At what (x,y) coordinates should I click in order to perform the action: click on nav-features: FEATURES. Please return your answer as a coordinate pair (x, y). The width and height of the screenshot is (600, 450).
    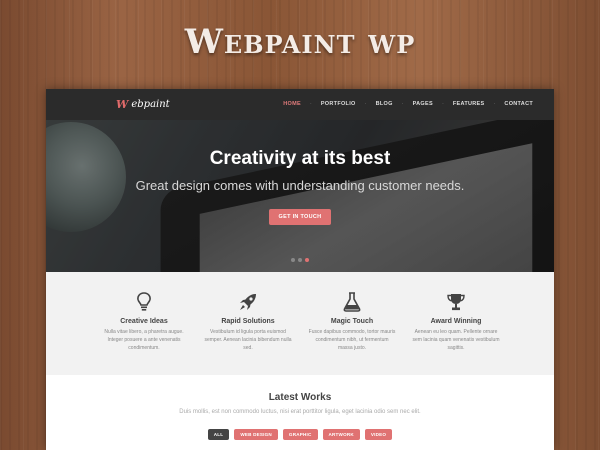
    Looking at the image, I should click on (469, 104).